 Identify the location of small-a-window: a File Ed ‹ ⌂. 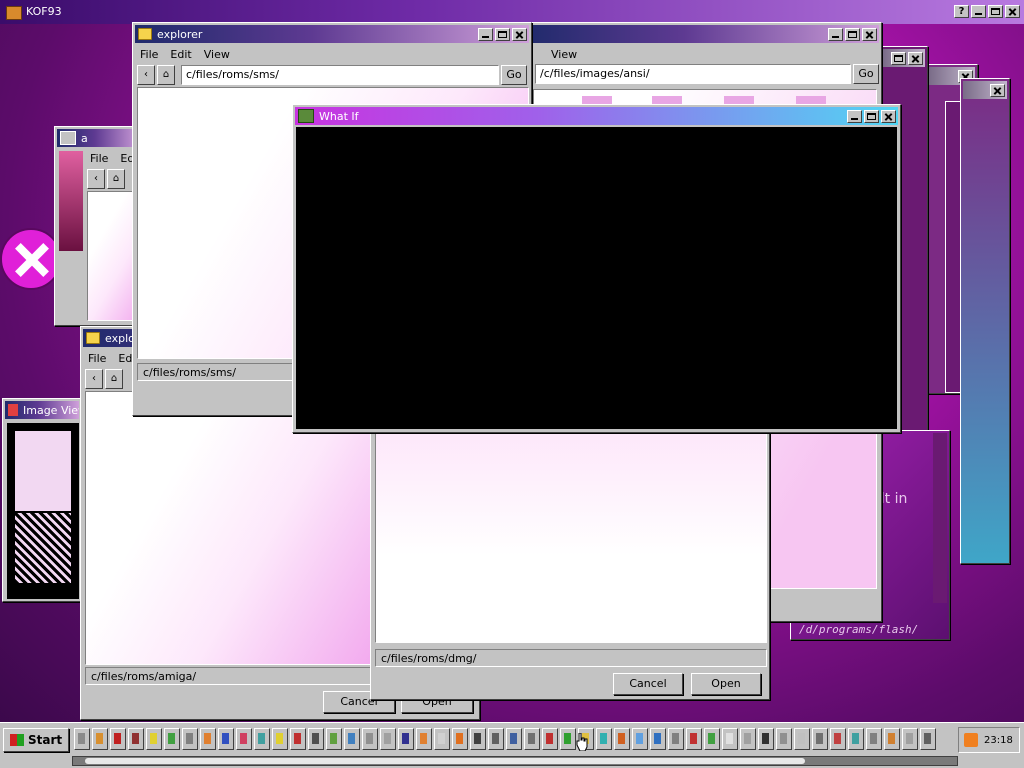
(99, 226).